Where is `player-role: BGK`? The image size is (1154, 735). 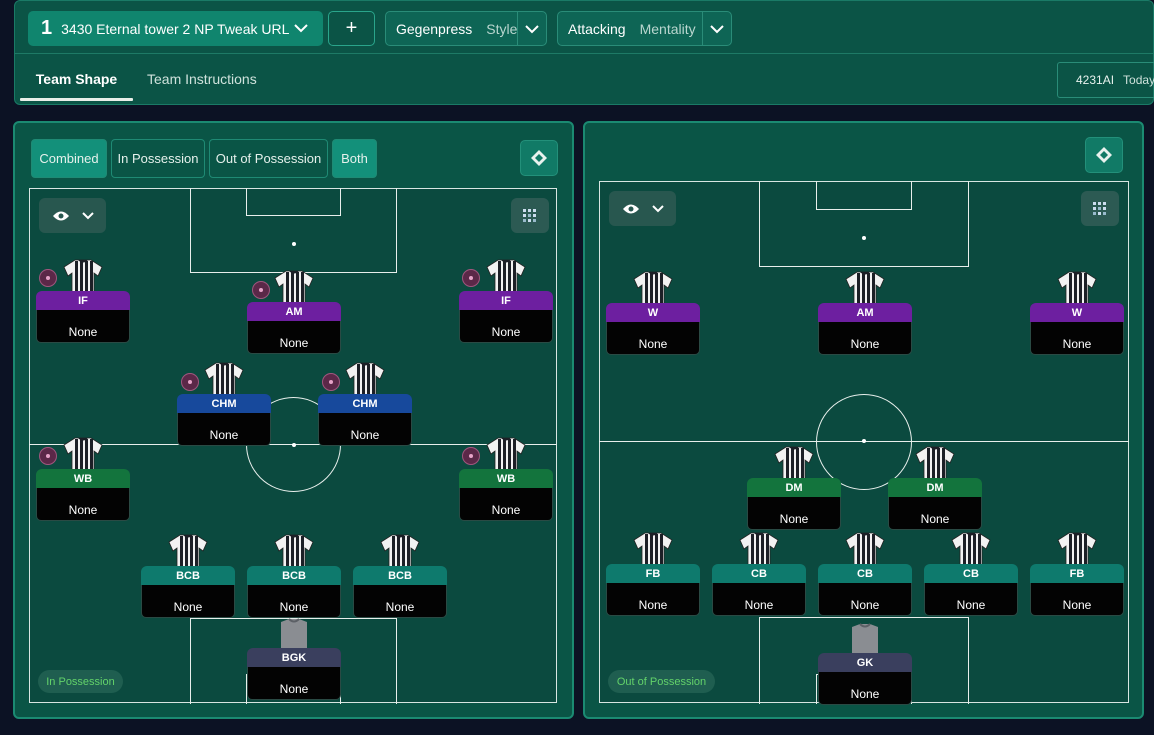
player-role: BGK is located at coordinates (294, 658).